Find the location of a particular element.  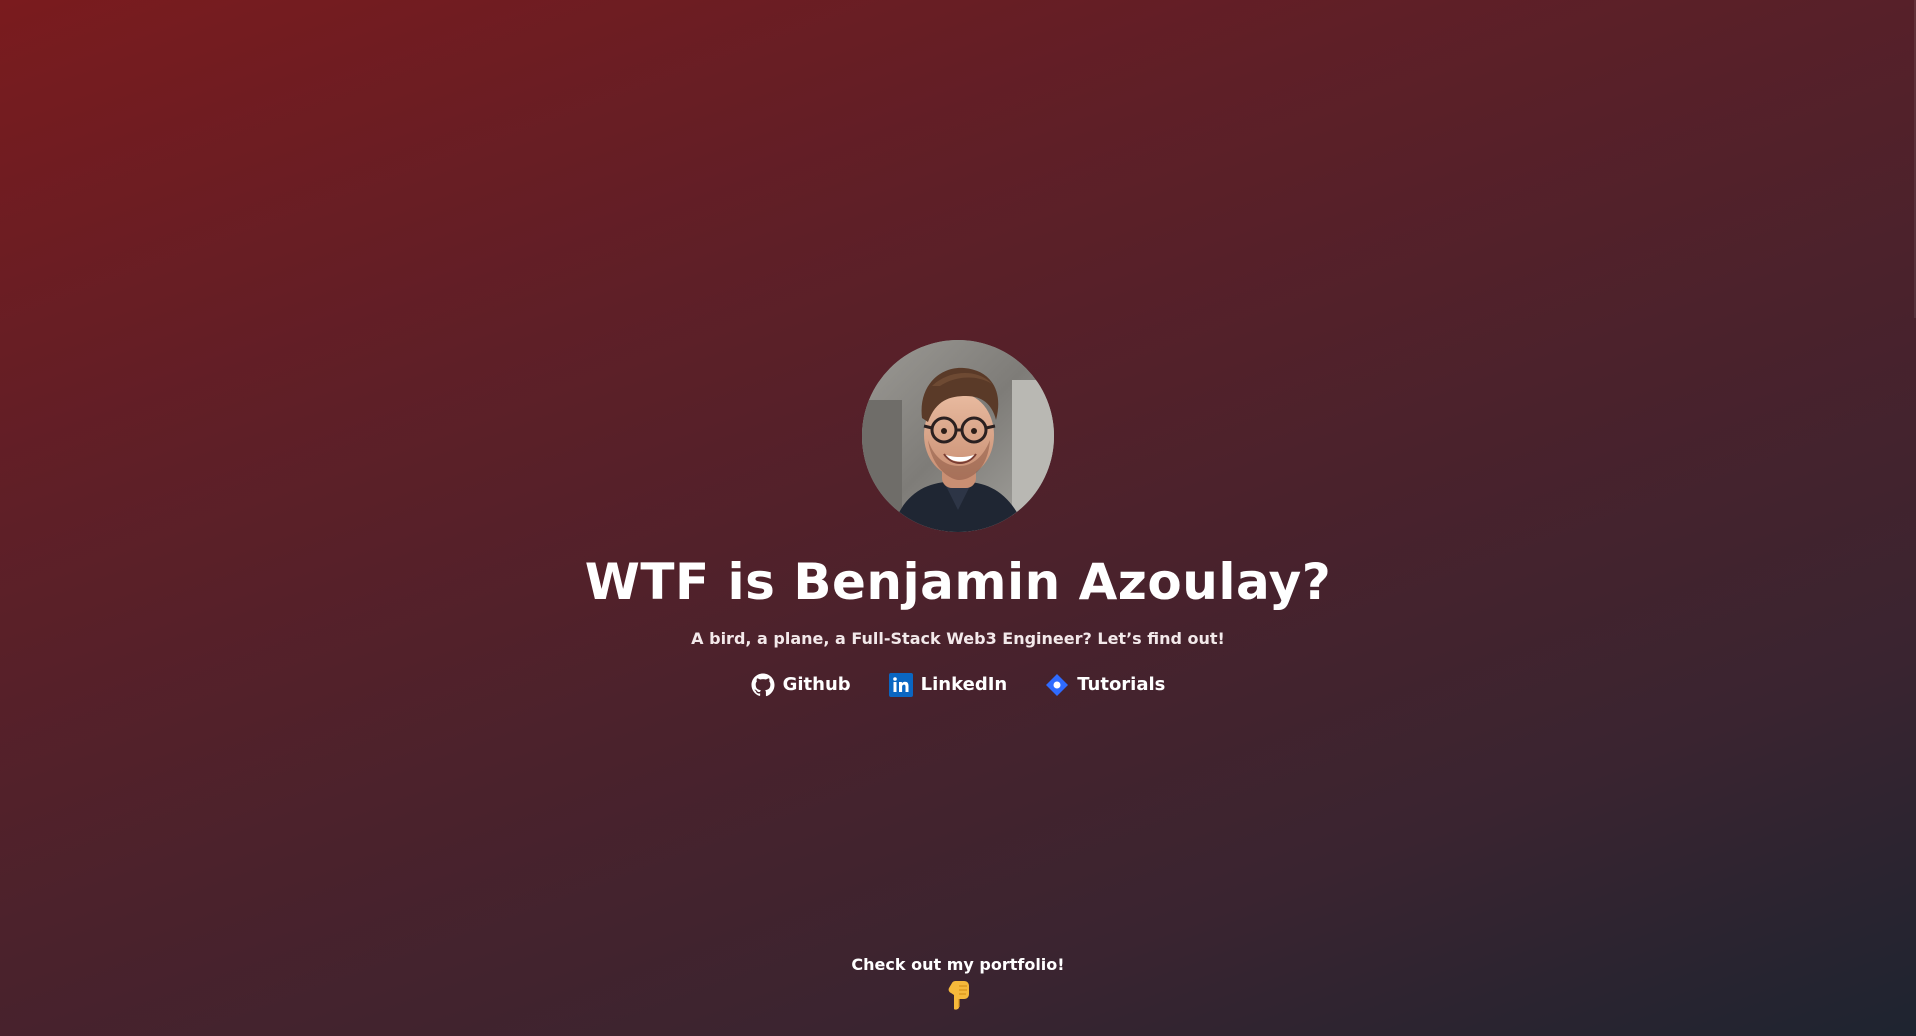

avatar-photo is located at coordinates (958, 436).